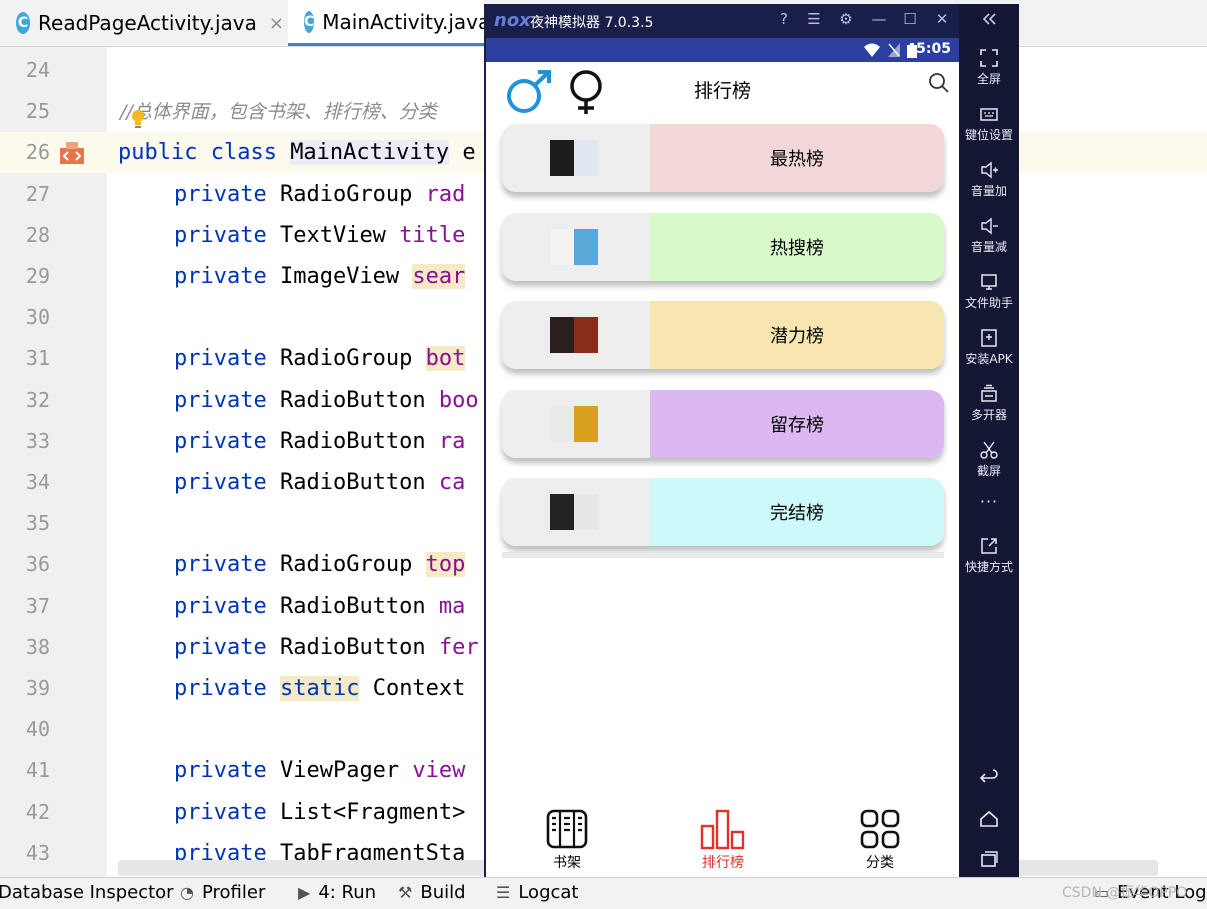 The width and height of the screenshot is (1207, 909). Describe the element at coordinates (723, 158) in the screenshot. I see `ranking-card: 最热榜` at that location.